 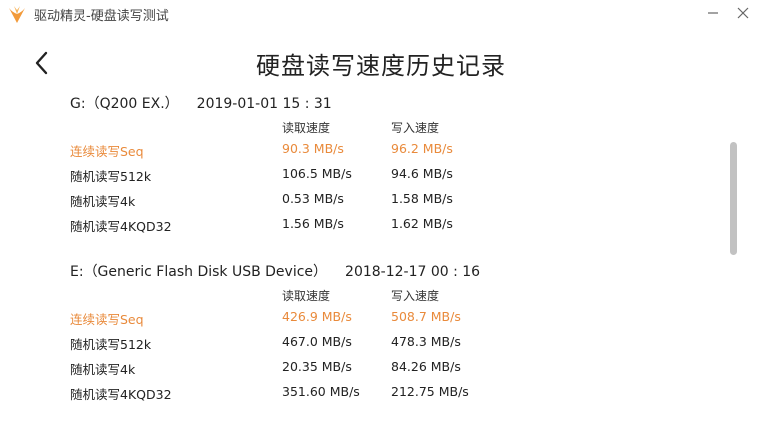 What do you see at coordinates (317, 341) in the screenshot?
I see `read-value: 467.0 MB/s` at bounding box center [317, 341].